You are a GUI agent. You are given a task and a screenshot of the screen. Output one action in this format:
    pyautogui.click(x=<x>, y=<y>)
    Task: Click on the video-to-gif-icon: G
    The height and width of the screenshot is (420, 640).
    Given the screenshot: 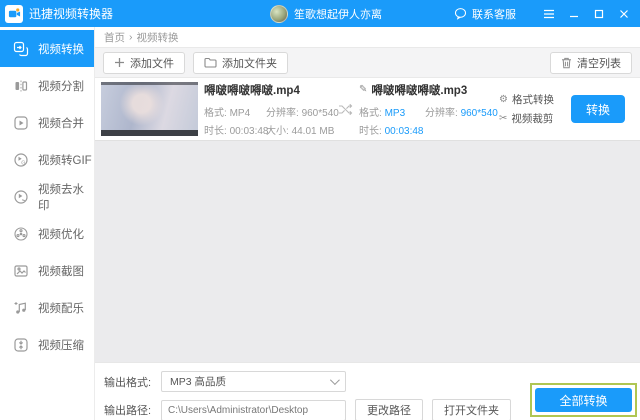 What is the action you would take?
    pyautogui.click(x=21, y=160)
    